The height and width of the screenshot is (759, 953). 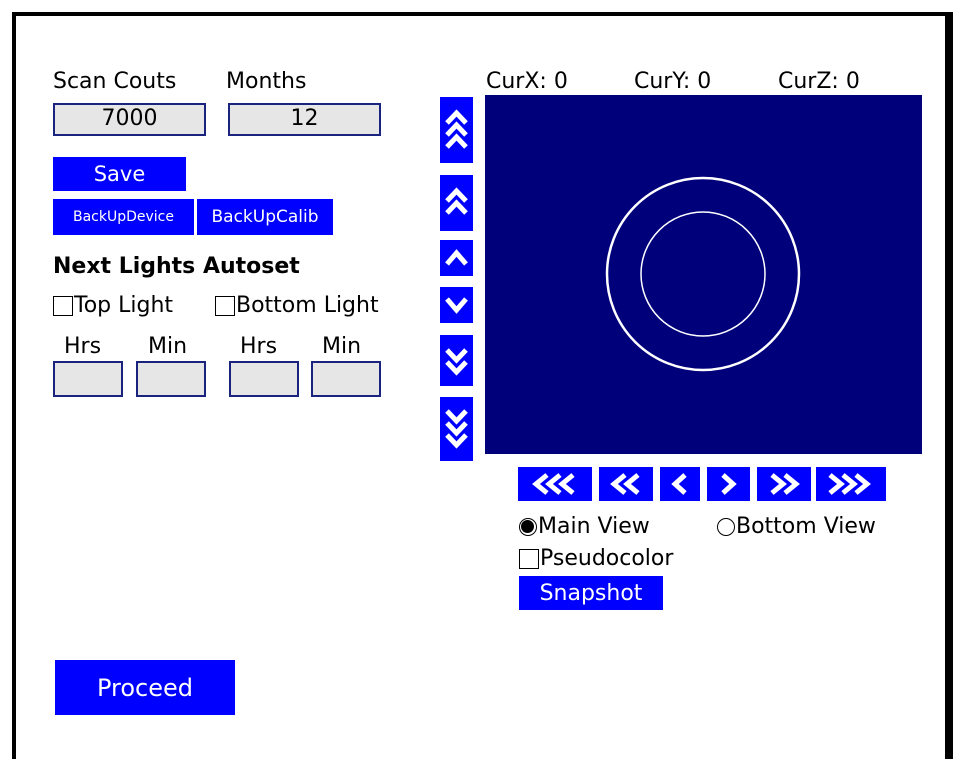 I want to click on proceed-button: Proceed, so click(x=145, y=687).